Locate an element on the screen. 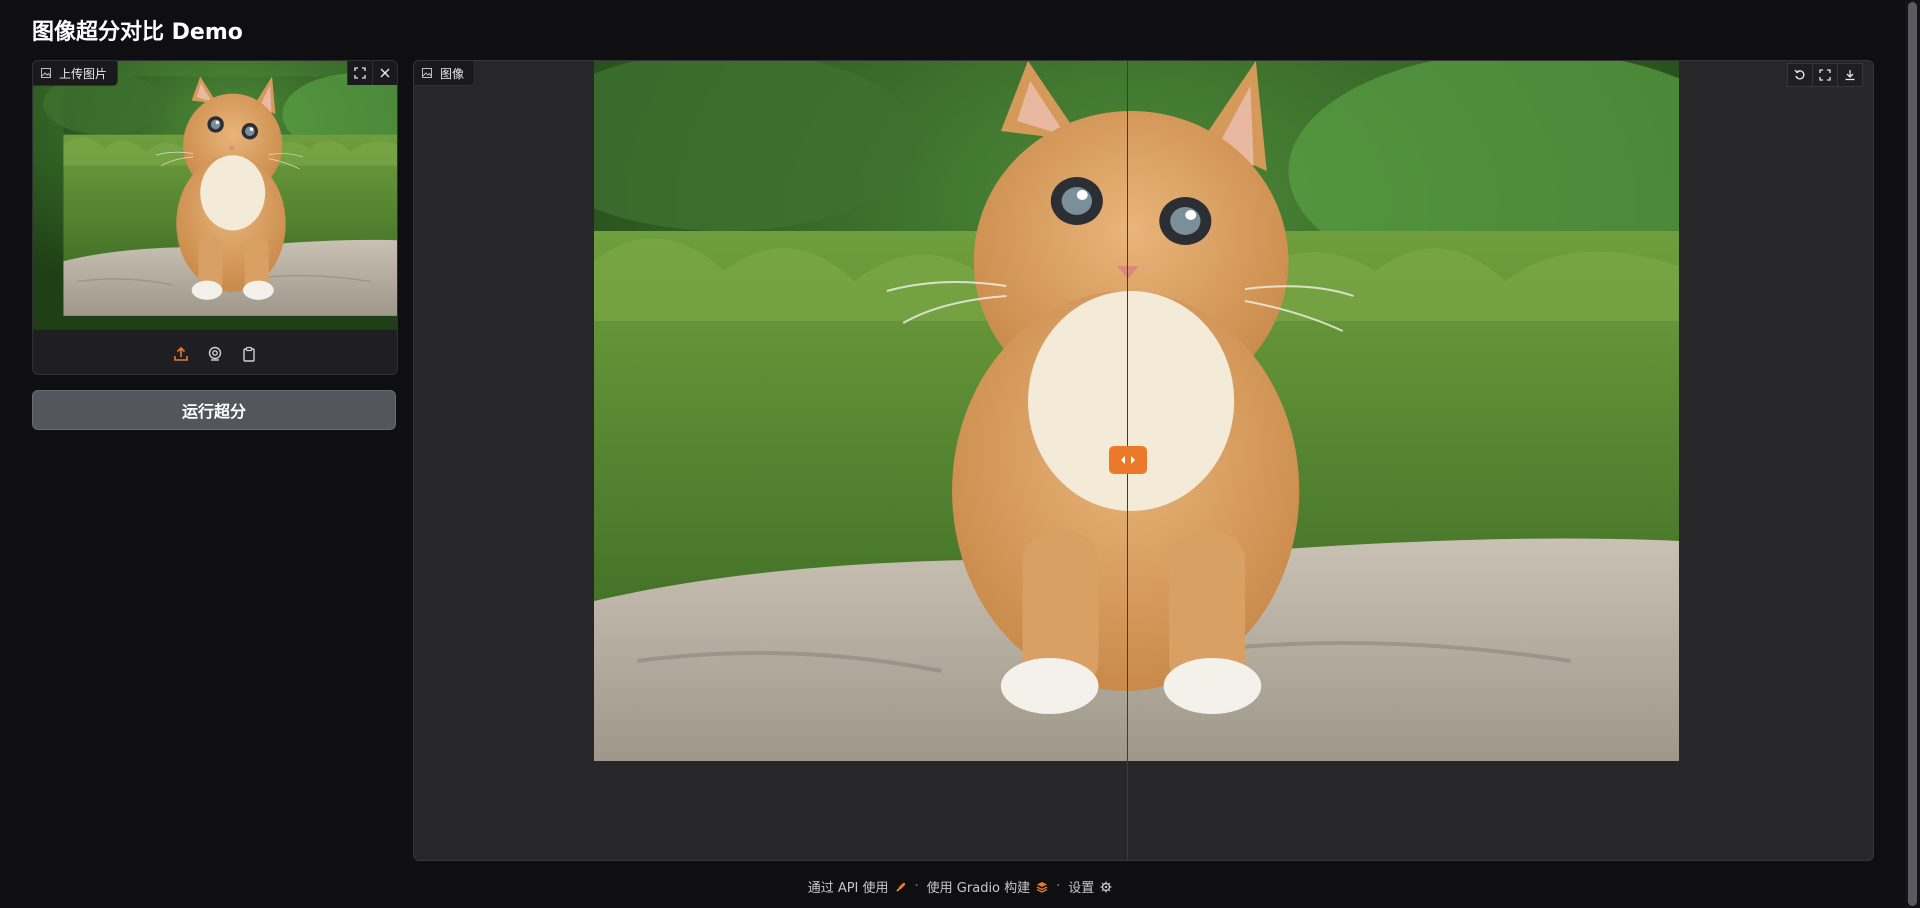  run-super-resolution-button: 运行超分 is located at coordinates (214, 410).